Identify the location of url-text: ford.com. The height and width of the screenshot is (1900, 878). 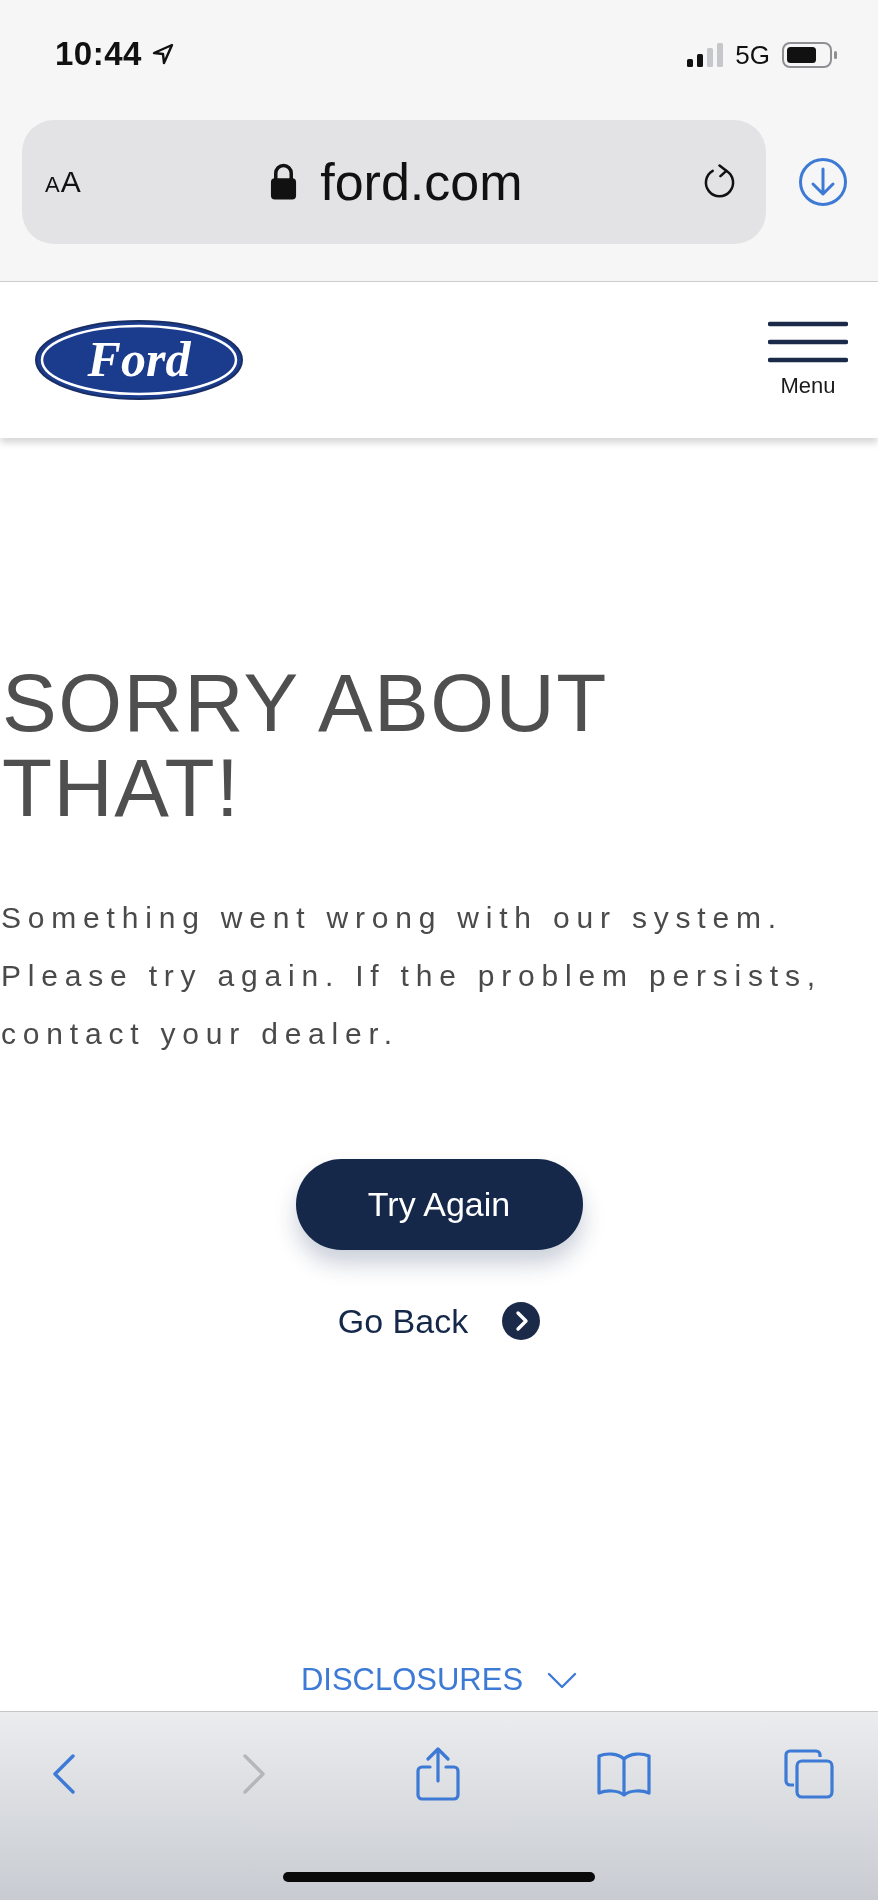
(421, 181).